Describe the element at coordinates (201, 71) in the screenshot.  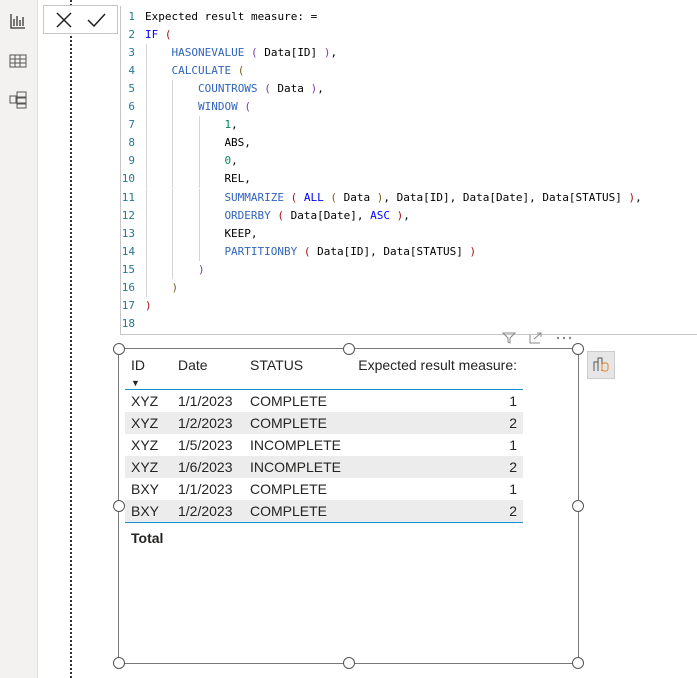
I see `code-token: CALCULATE` at that location.